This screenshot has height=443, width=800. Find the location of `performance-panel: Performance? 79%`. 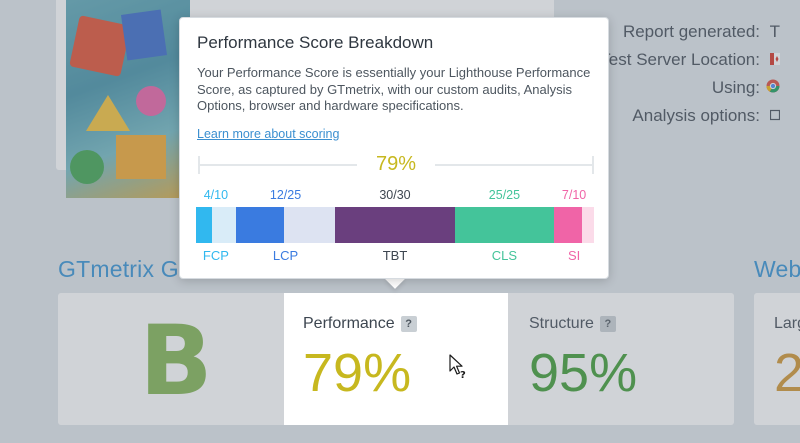

performance-panel: Performance? 79% is located at coordinates (396, 359).